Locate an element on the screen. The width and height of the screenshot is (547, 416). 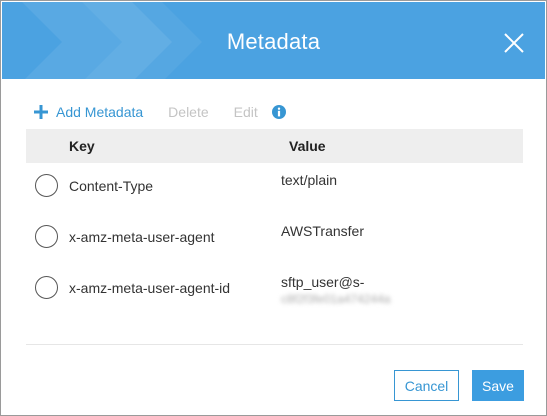
row-key: x-amz-meta-user-agent-id is located at coordinates (150, 288).